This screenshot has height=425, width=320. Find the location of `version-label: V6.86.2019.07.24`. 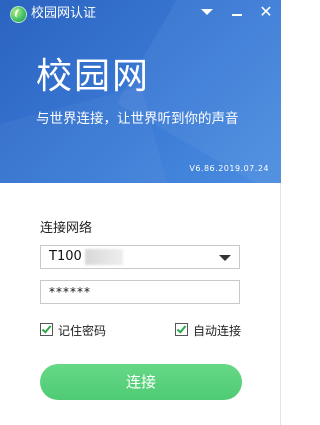

version-label: V6.86.2019.07.24 is located at coordinates (229, 168).